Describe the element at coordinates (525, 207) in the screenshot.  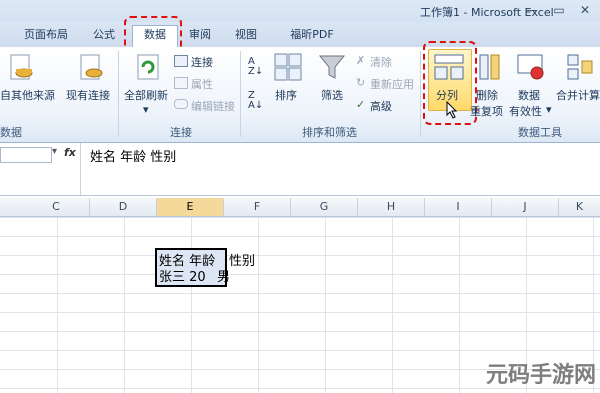
I see `column-header: J` at that location.